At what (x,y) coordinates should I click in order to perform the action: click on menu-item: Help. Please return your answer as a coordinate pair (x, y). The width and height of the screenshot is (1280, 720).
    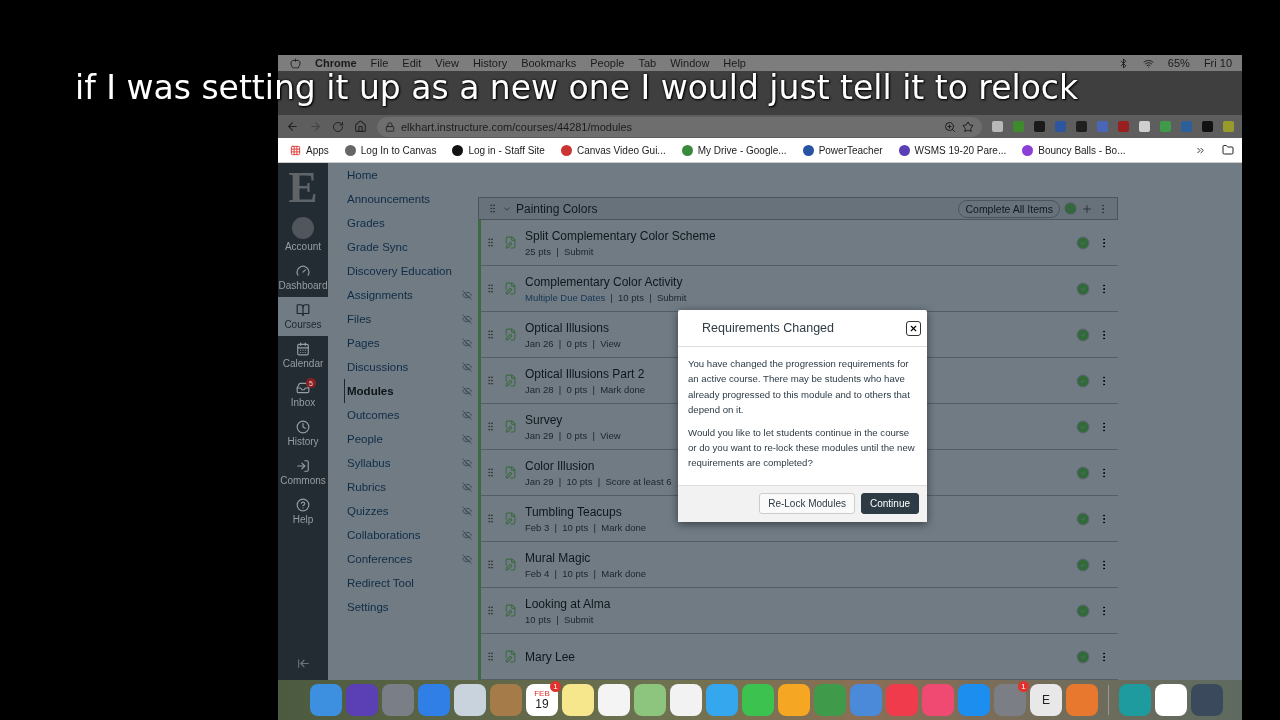
    Looking at the image, I should click on (734, 63).